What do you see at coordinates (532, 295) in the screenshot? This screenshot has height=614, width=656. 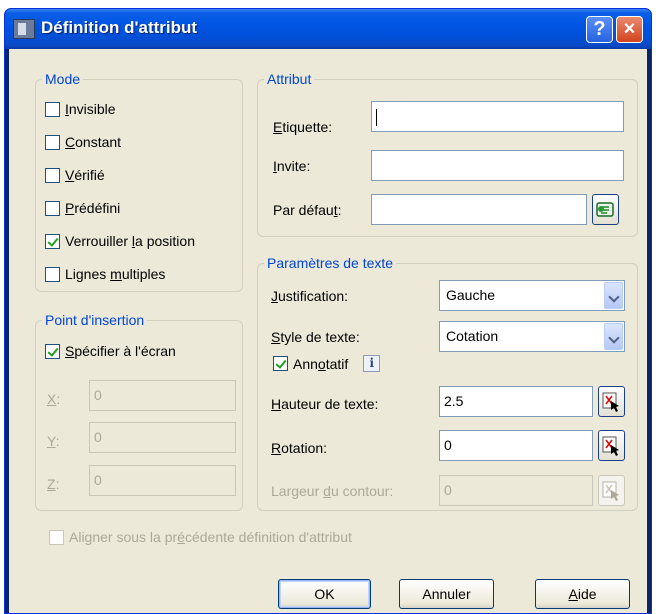 I see `justification-select: Gauche` at bounding box center [532, 295].